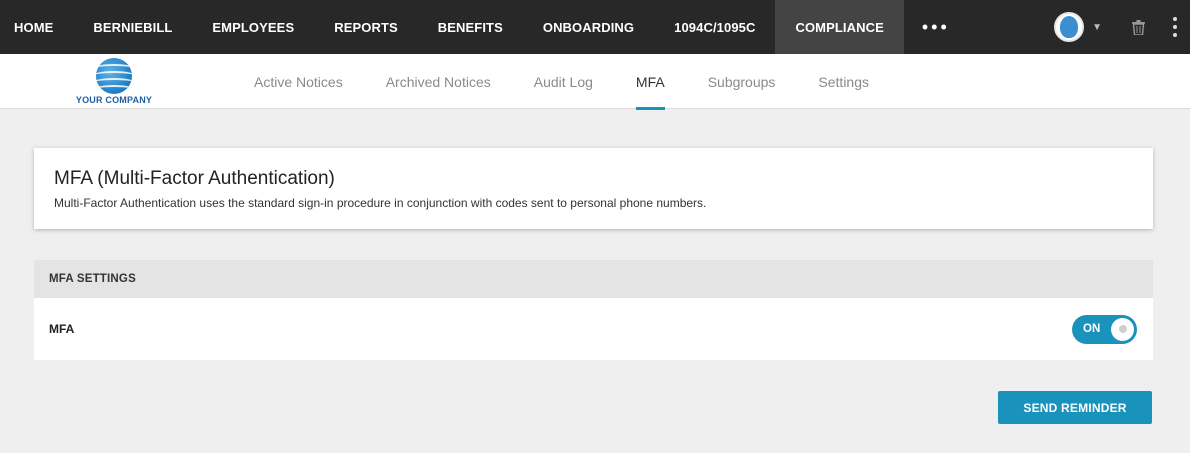 This screenshot has height=453, width=1190. Describe the element at coordinates (438, 81) in the screenshot. I see `tab-archived-notices: Archived Notices` at that location.